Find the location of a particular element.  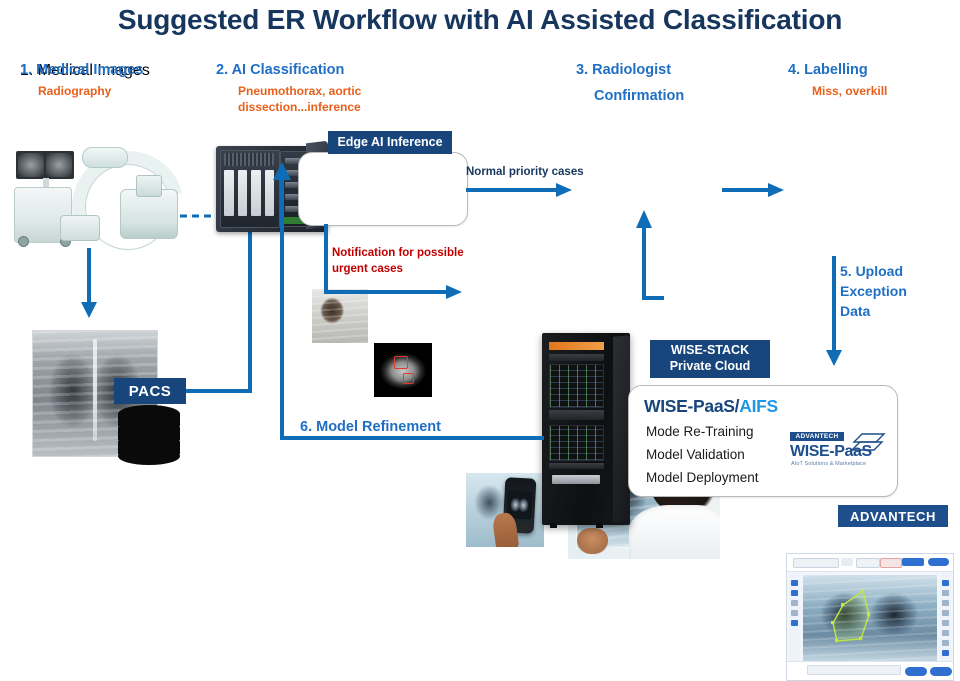

xray-control-panel is located at coordinates (149, 186).